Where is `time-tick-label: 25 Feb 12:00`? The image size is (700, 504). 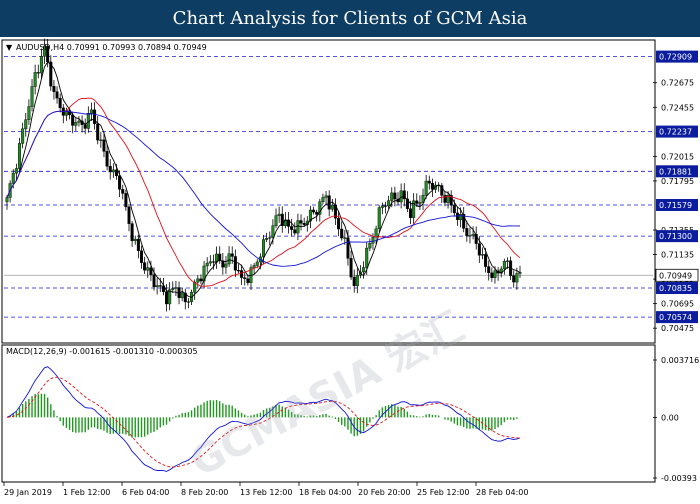 time-tick-label: 25 Feb 12:00 is located at coordinates (443, 492).